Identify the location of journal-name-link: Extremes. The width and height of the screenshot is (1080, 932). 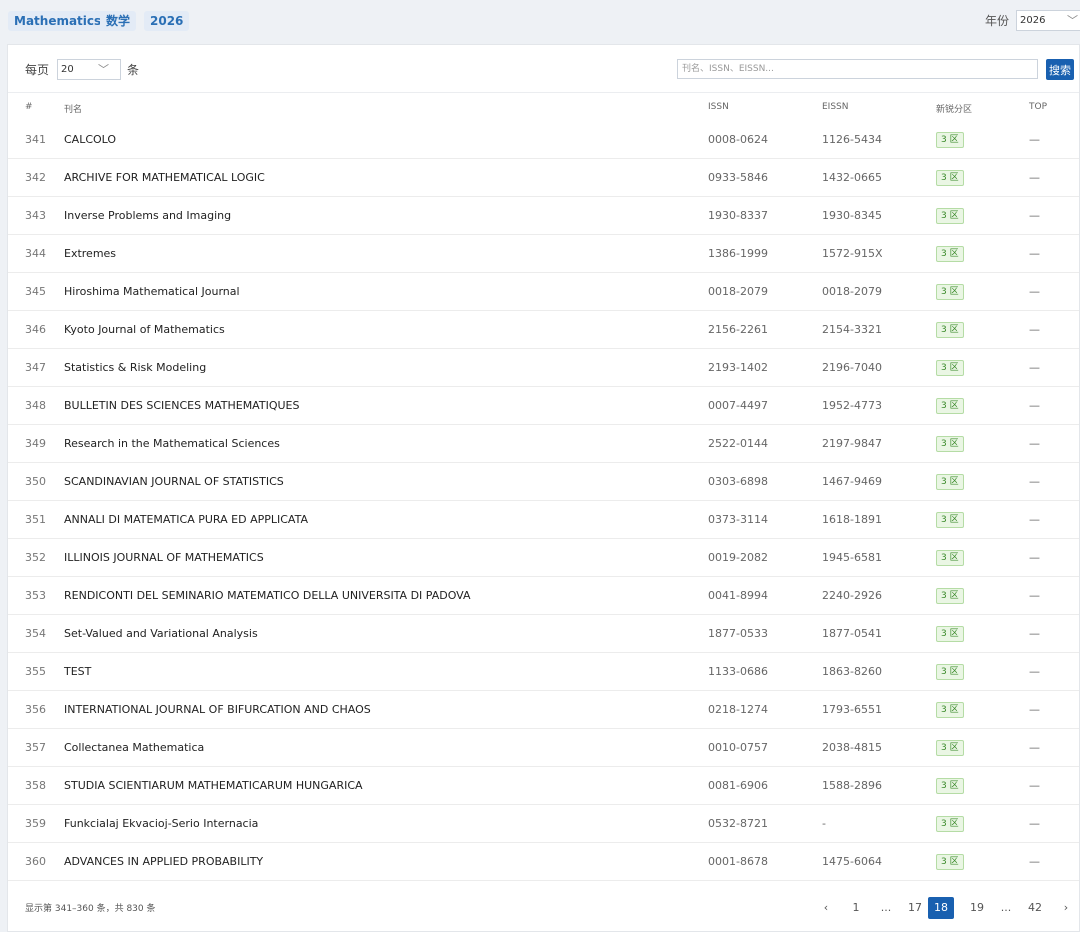
(90, 253).